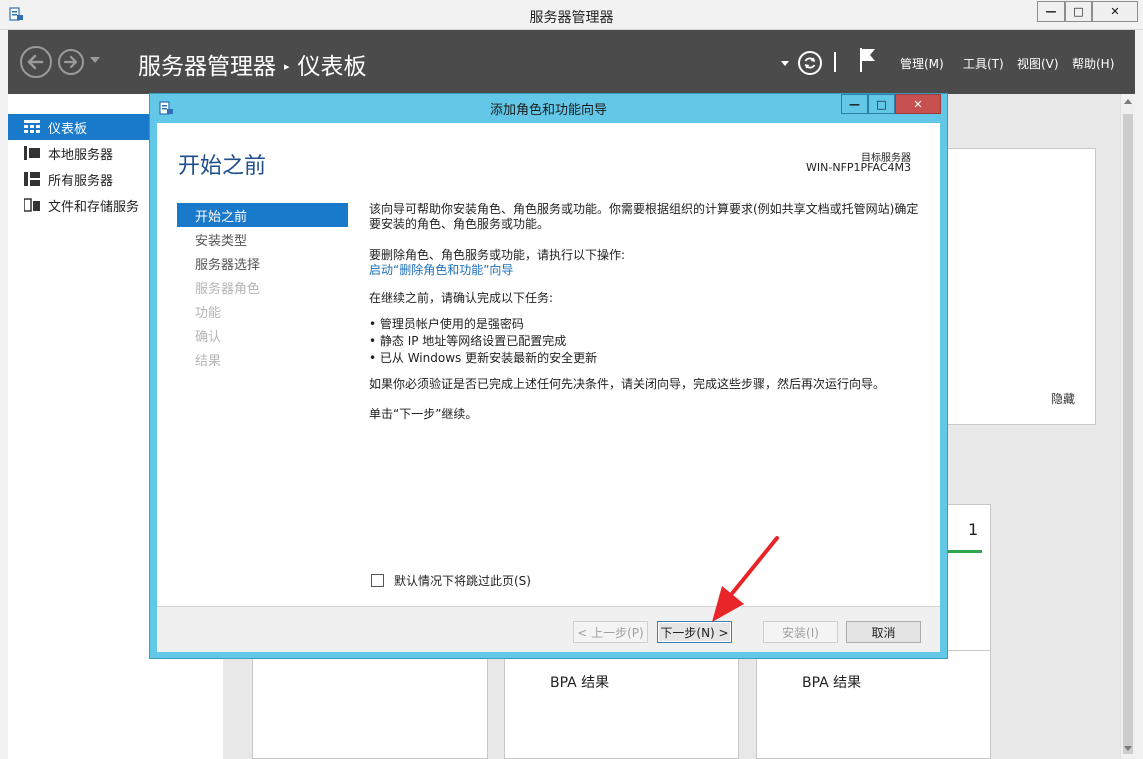  What do you see at coordinates (332, 67) in the screenshot?
I see `breadcrumb-page: 仪表板` at bounding box center [332, 67].